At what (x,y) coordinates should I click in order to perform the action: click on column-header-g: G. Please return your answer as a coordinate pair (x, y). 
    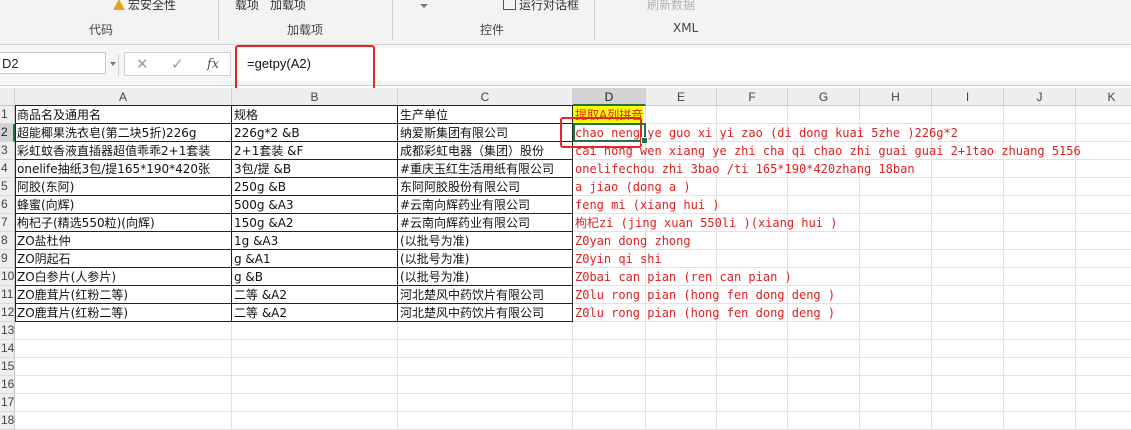
    Looking at the image, I should click on (824, 97).